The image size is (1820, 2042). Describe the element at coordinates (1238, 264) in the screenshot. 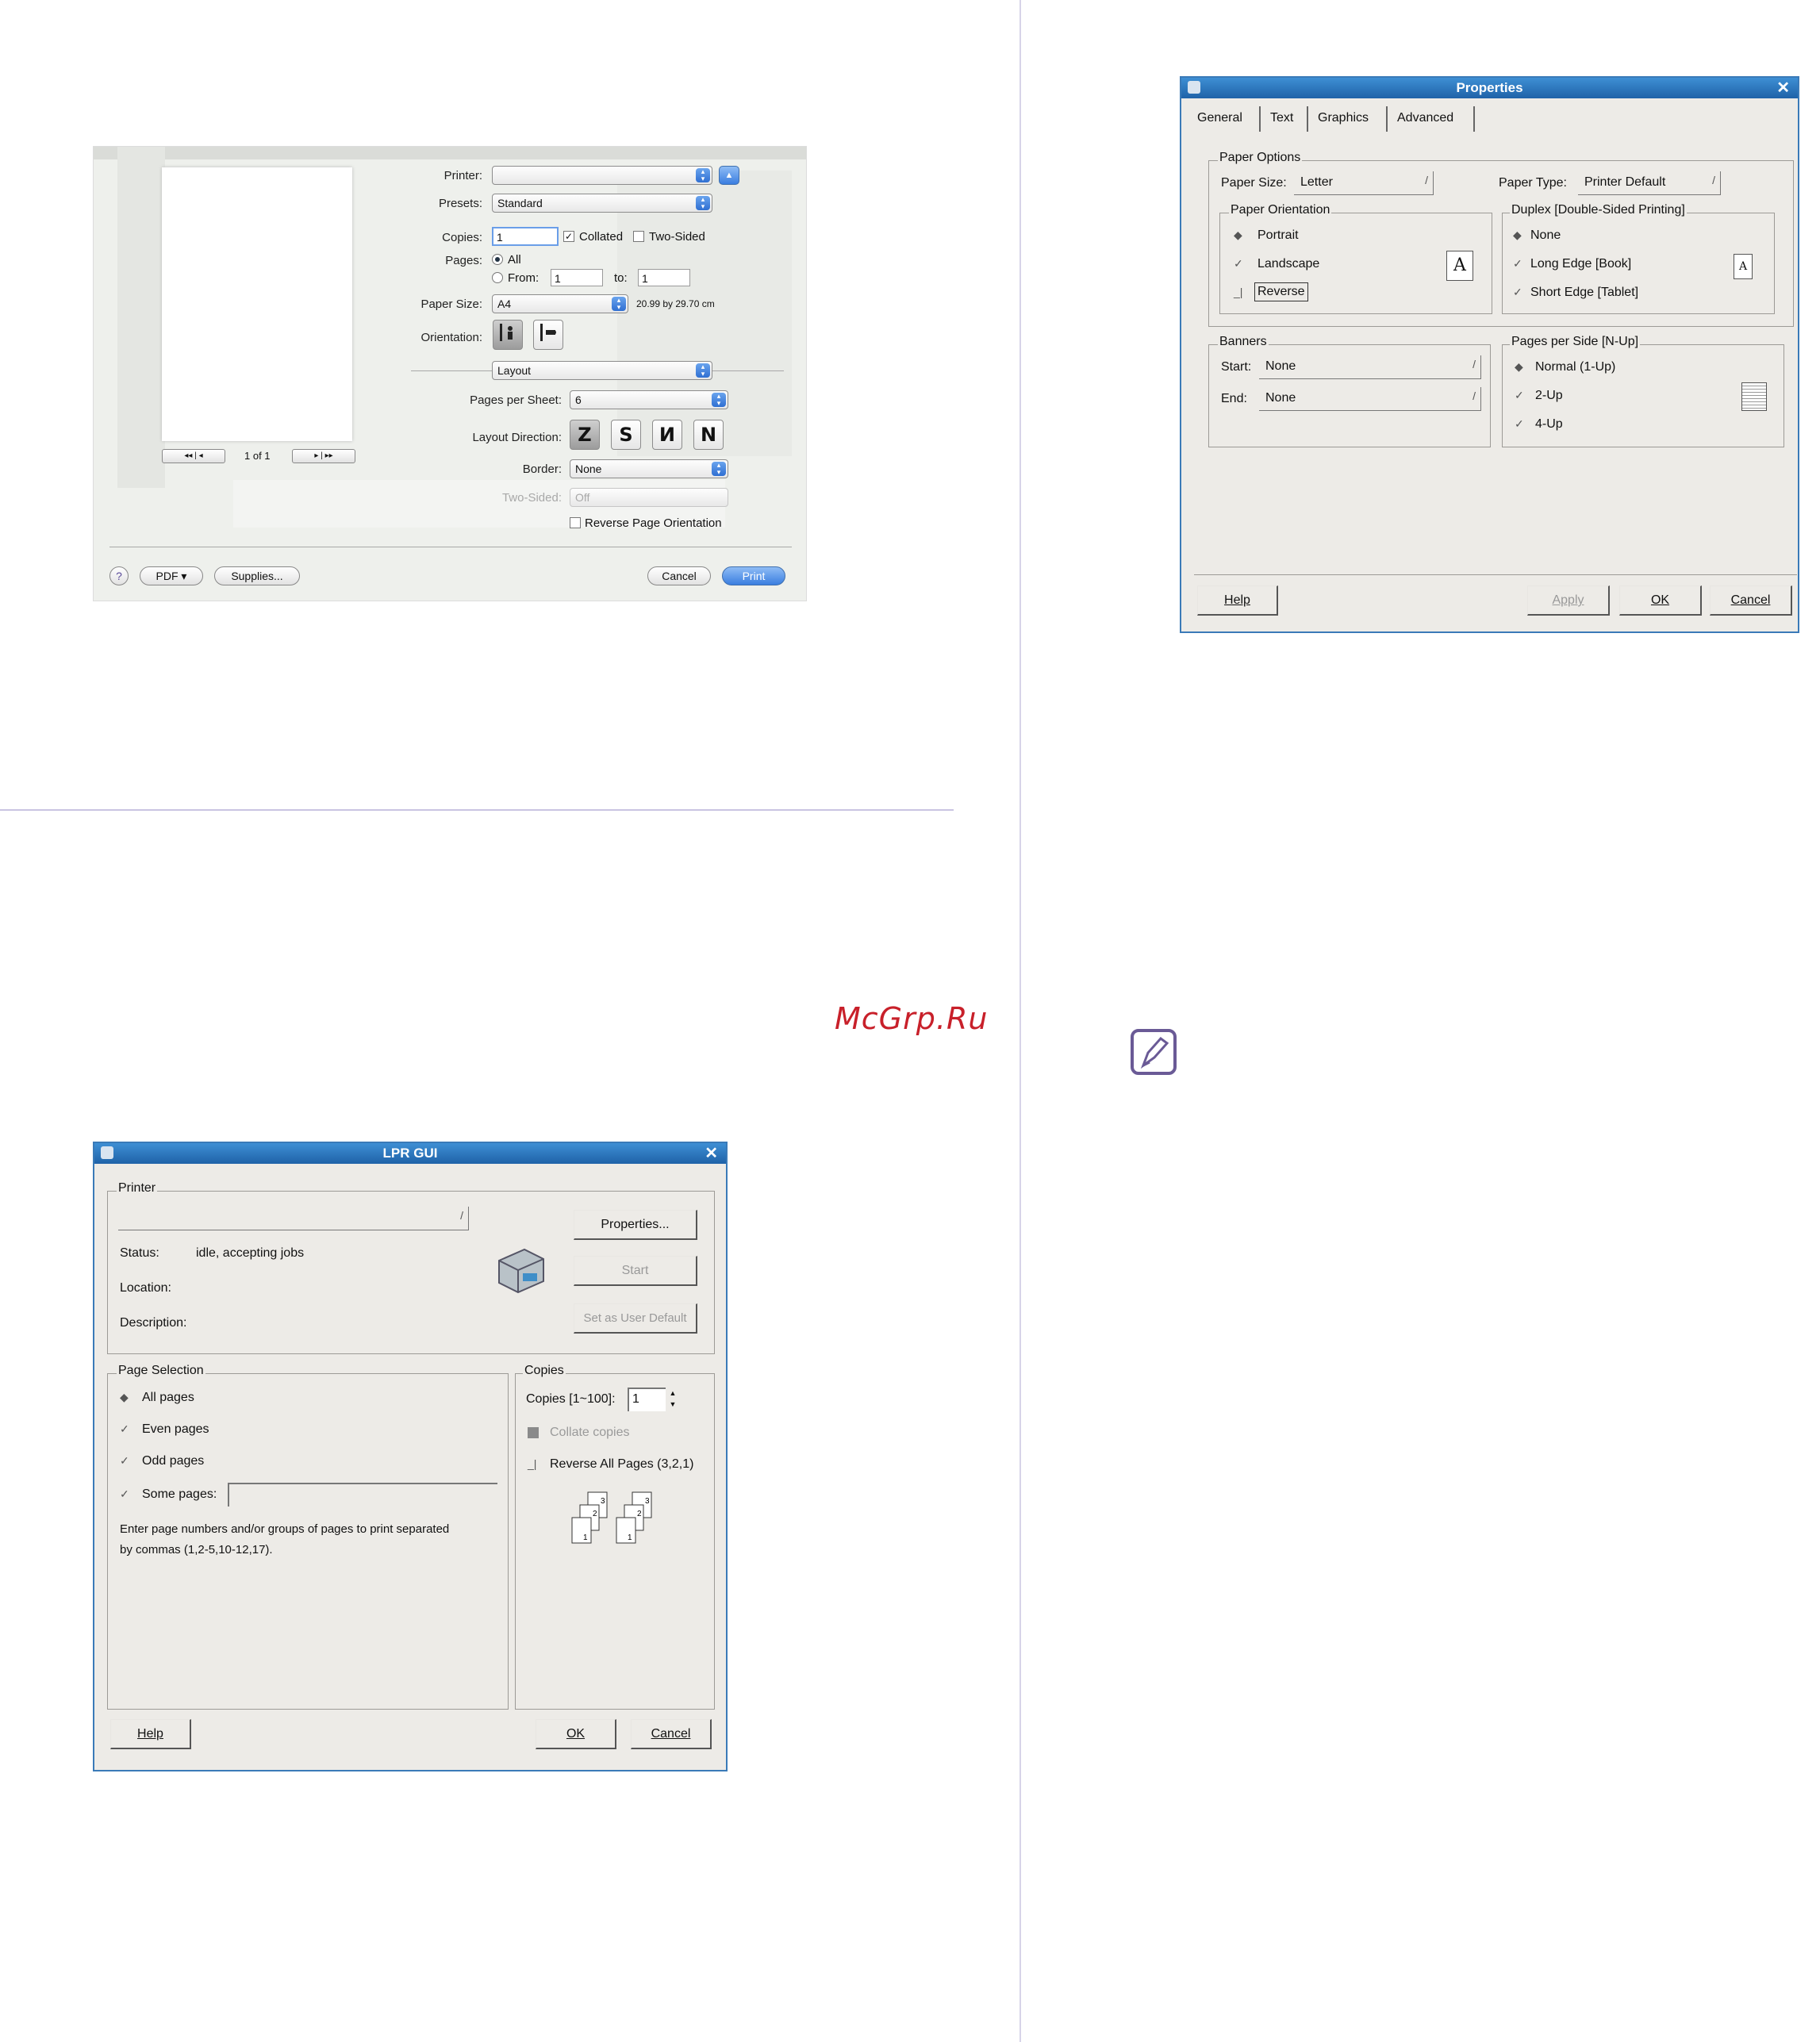

I see `landscape-radio: ✓` at that location.